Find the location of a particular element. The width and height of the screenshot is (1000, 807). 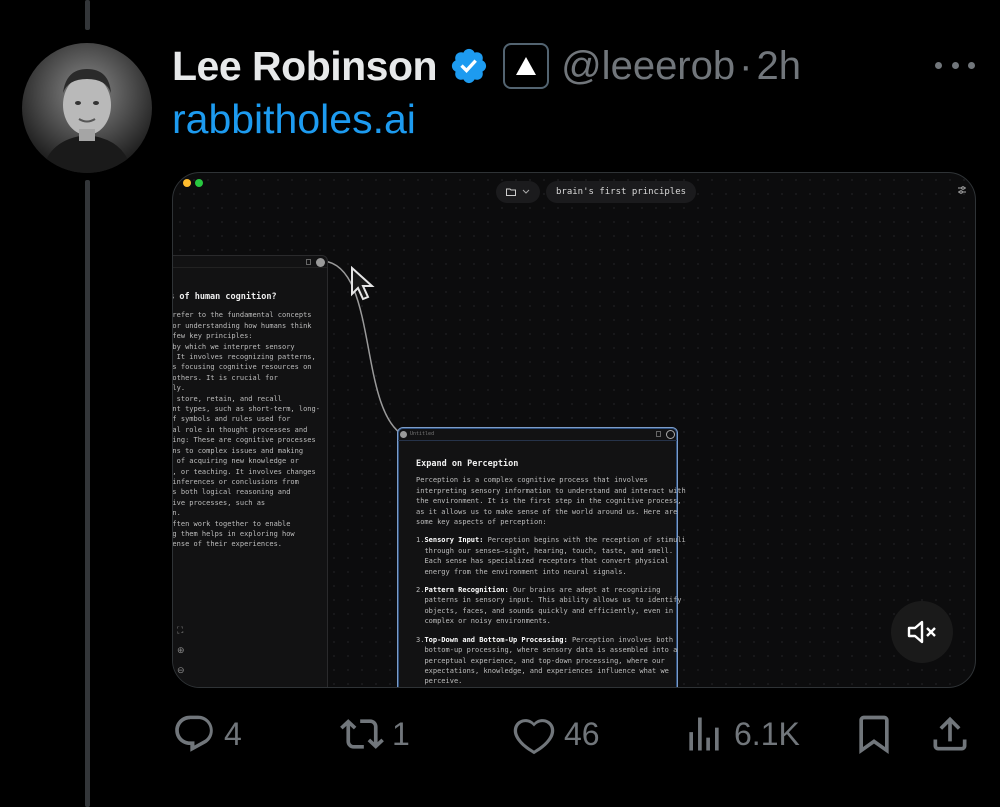

left-card-line: a few key principles: is located at coordinates (212, 336).